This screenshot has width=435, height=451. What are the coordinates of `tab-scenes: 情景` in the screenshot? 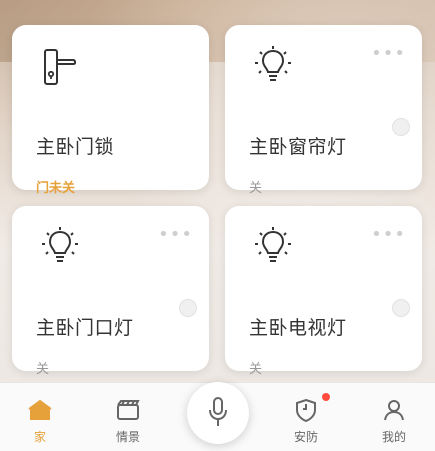 It's located at (128, 420).